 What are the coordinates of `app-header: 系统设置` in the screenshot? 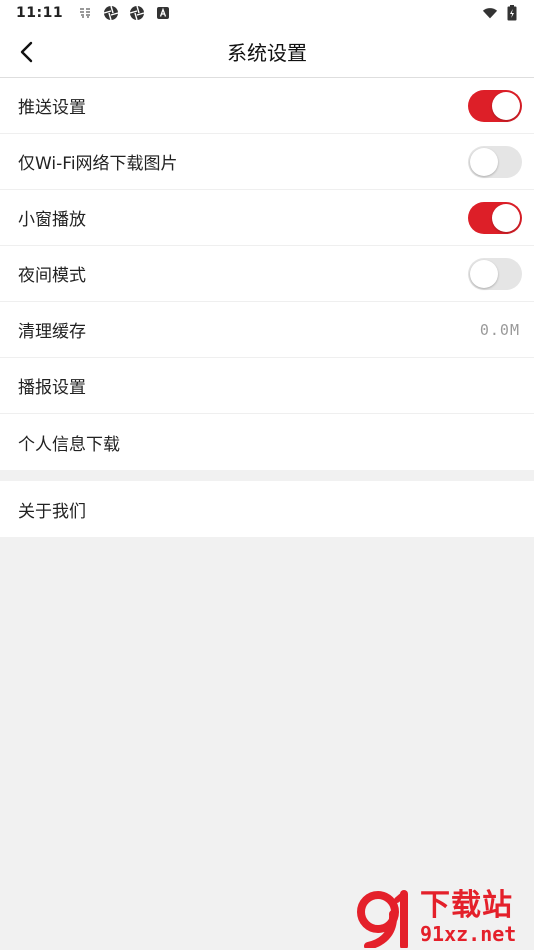 It's located at (267, 52).